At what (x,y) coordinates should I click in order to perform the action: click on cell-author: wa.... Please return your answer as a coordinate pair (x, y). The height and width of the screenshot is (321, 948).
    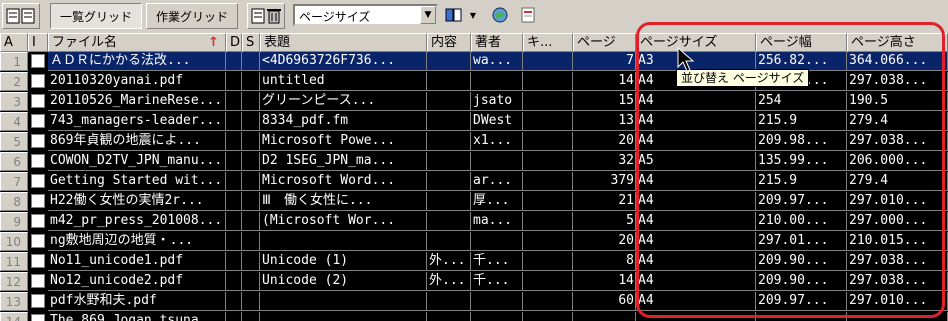
    Looking at the image, I should click on (497, 61).